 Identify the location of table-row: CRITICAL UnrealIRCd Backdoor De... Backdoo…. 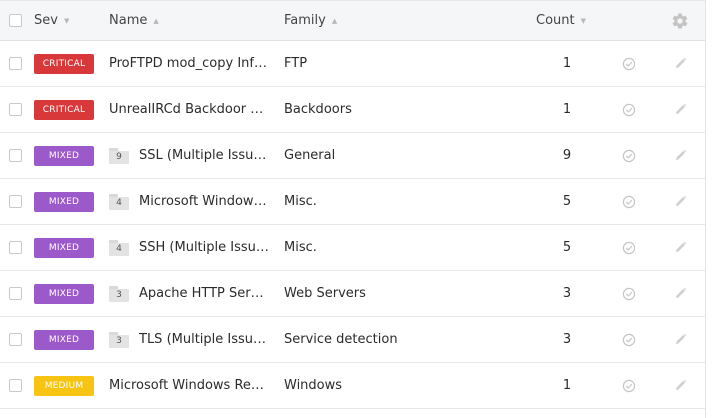
(352, 110).